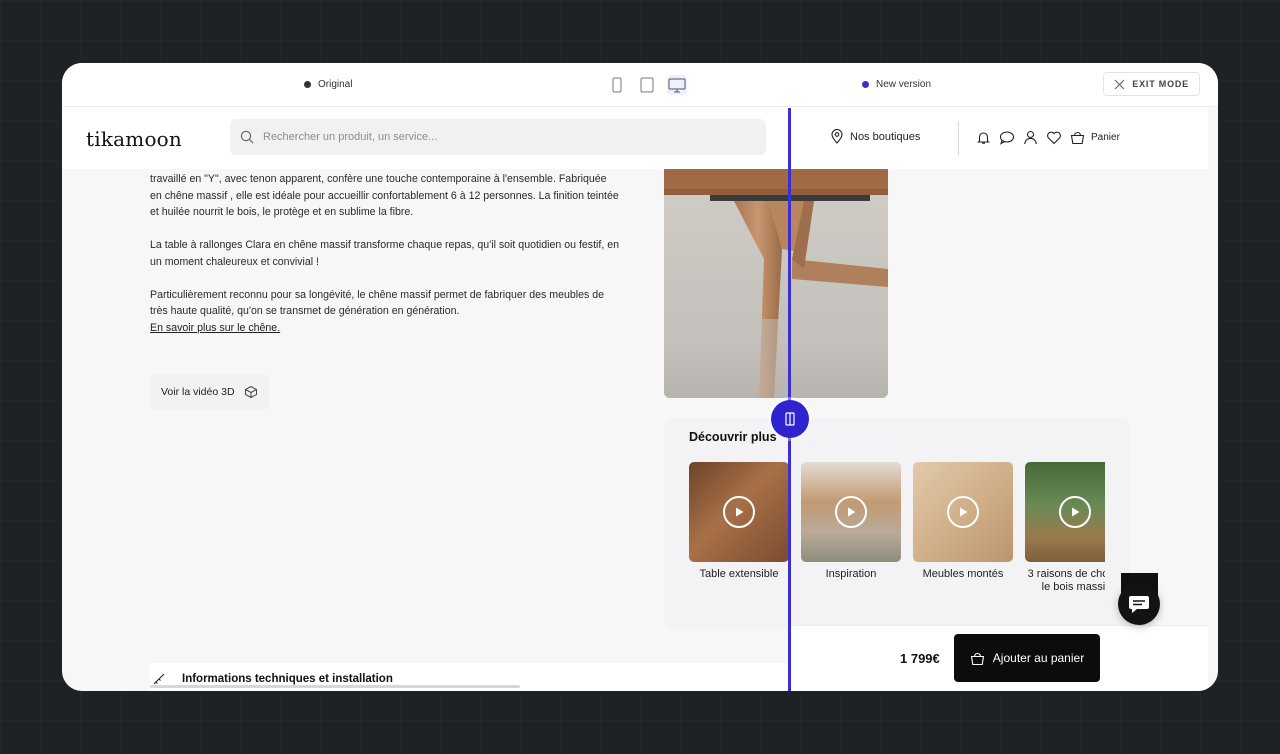 Image resolution: width=1280 pixels, height=754 pixels. What do you see at coordinates (1054, 137) in the screenshot?
I see `heart-icon` at bounding box center [1054, 137].